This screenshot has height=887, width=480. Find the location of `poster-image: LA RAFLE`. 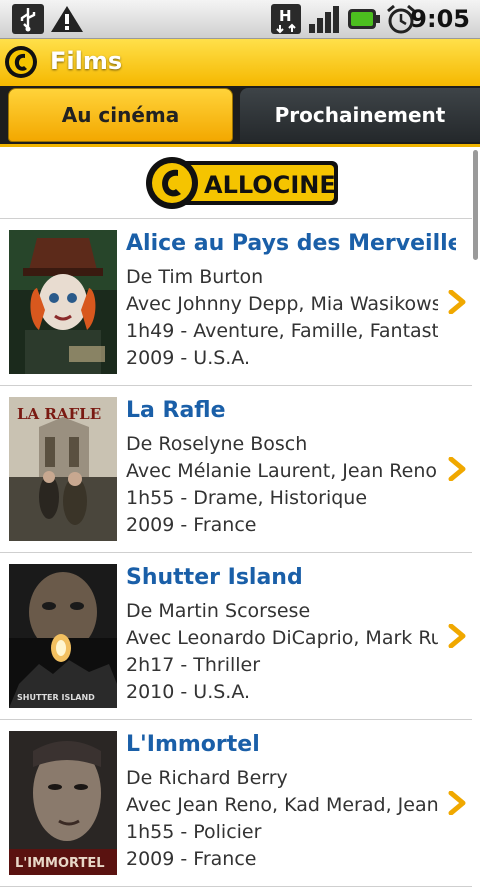

poster-image: LA RAFLE is located at coordinates (63, 469).